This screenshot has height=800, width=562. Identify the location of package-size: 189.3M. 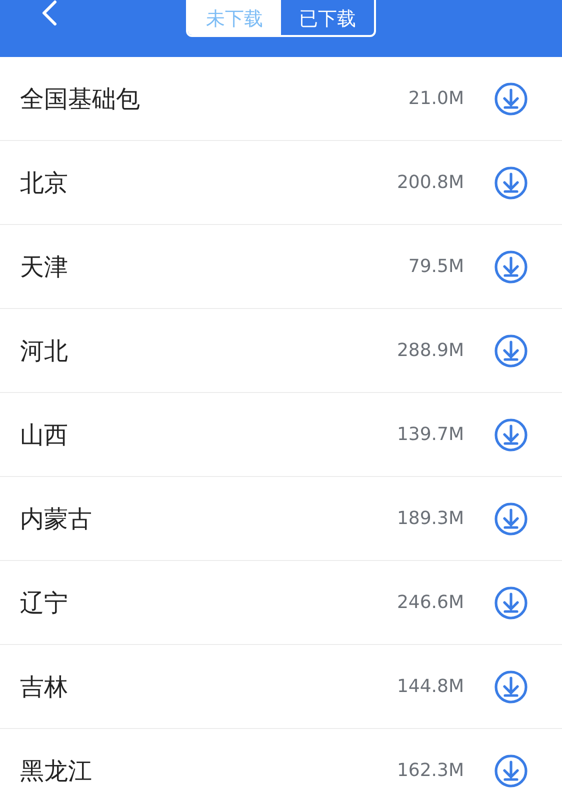
(430, 518).